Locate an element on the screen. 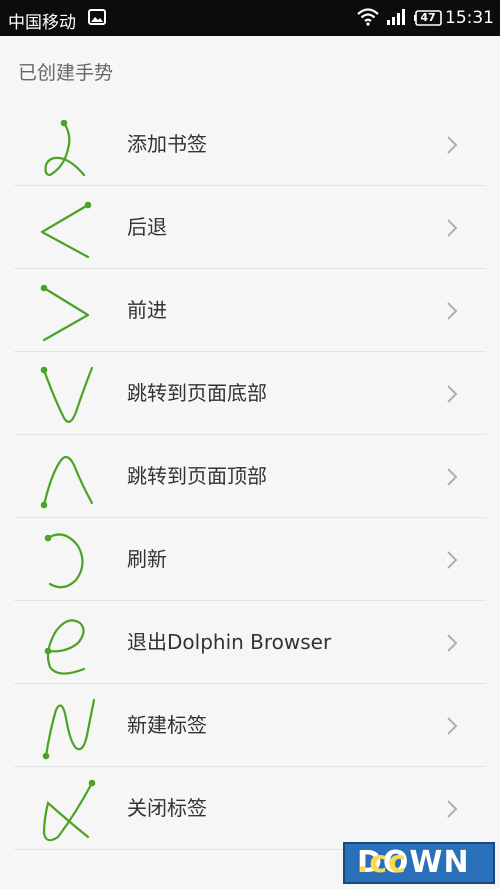  gesture-row-exit: 退出Dolphin Browser is located at coordinates (250, 642).